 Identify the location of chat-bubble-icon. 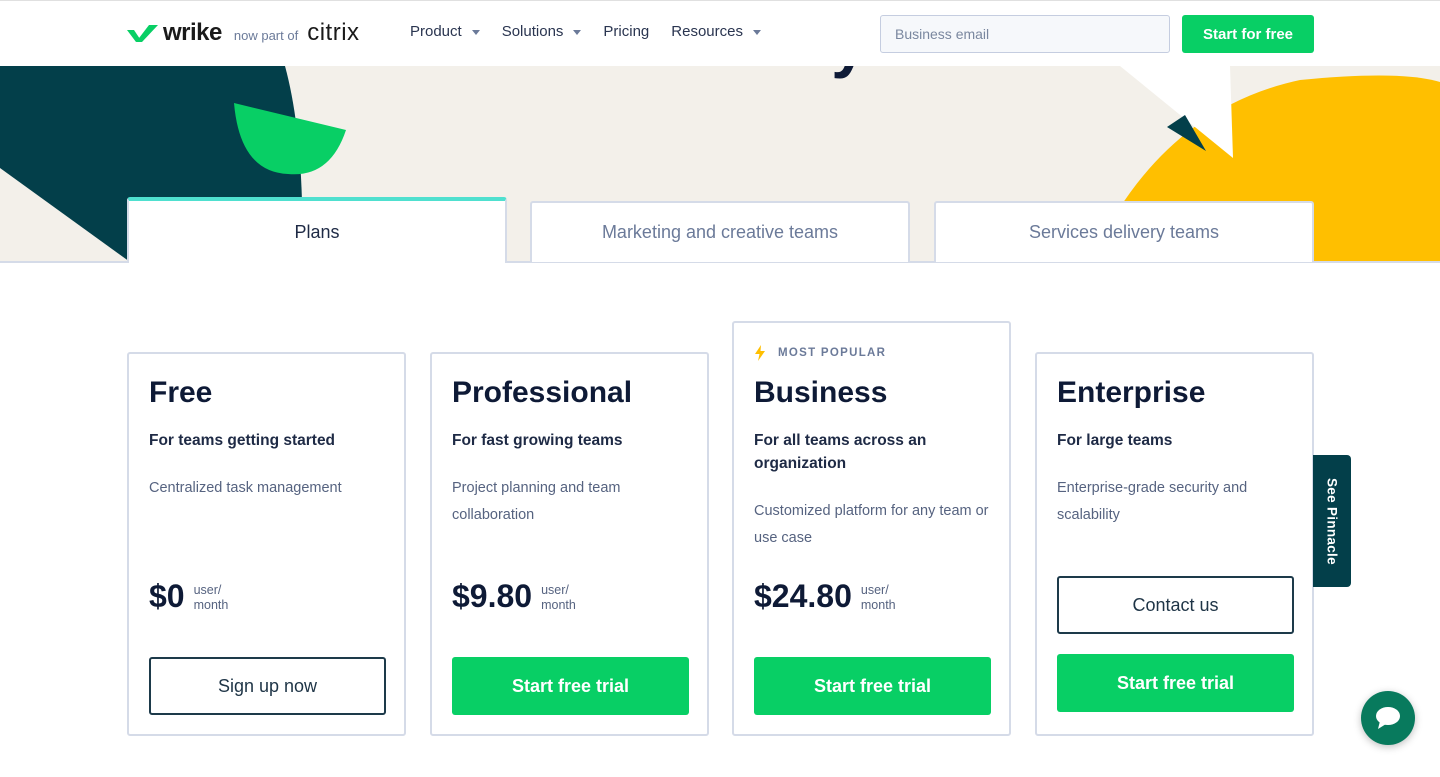
(1388, 718).